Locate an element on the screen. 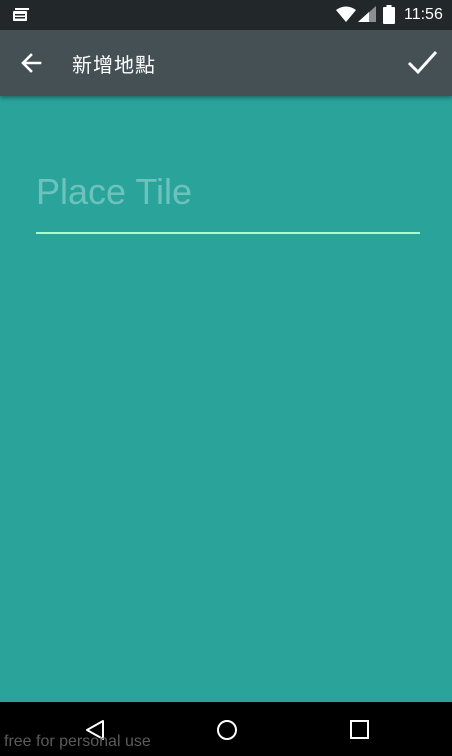 This screenshot has height=756, width=452. back-button is located at coordinates (33, 63).